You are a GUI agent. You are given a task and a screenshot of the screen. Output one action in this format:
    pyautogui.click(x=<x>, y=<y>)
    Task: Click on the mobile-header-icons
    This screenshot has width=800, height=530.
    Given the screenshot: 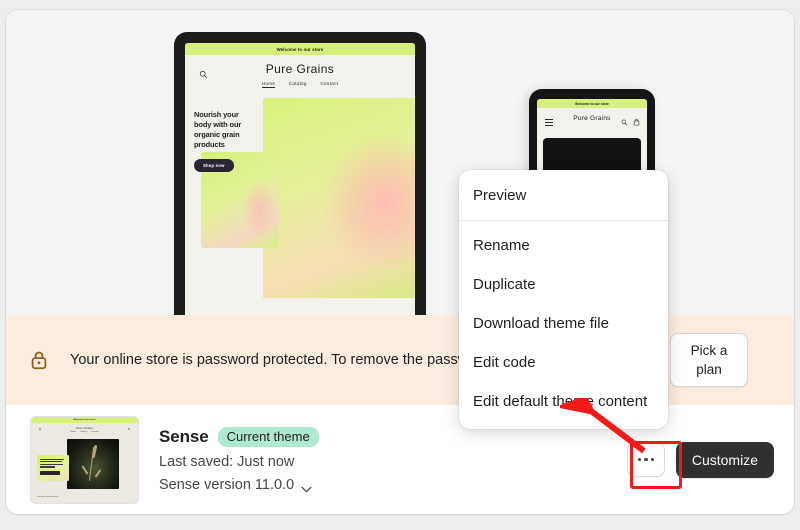 What is the action you would take?
    pyautogui.click(x=630, y=122)
    